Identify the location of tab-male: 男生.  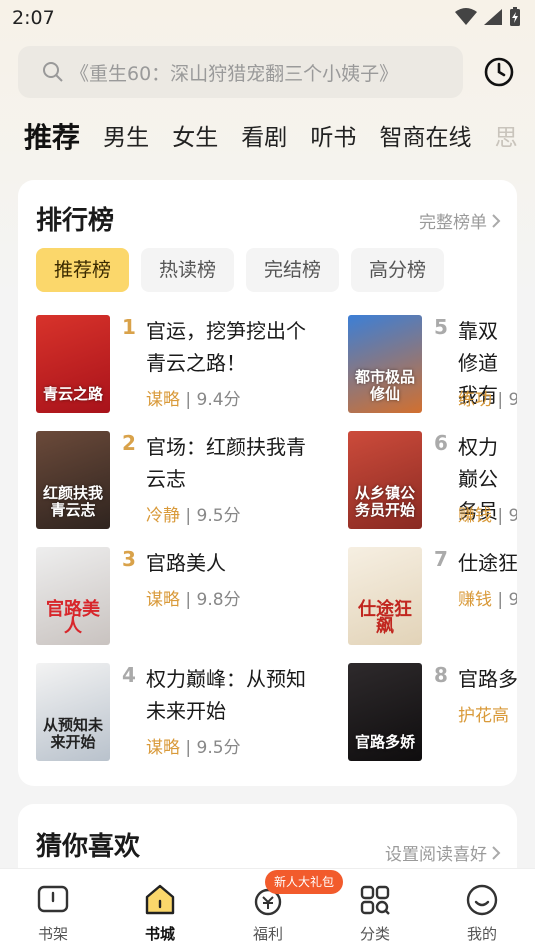
(126, 138).